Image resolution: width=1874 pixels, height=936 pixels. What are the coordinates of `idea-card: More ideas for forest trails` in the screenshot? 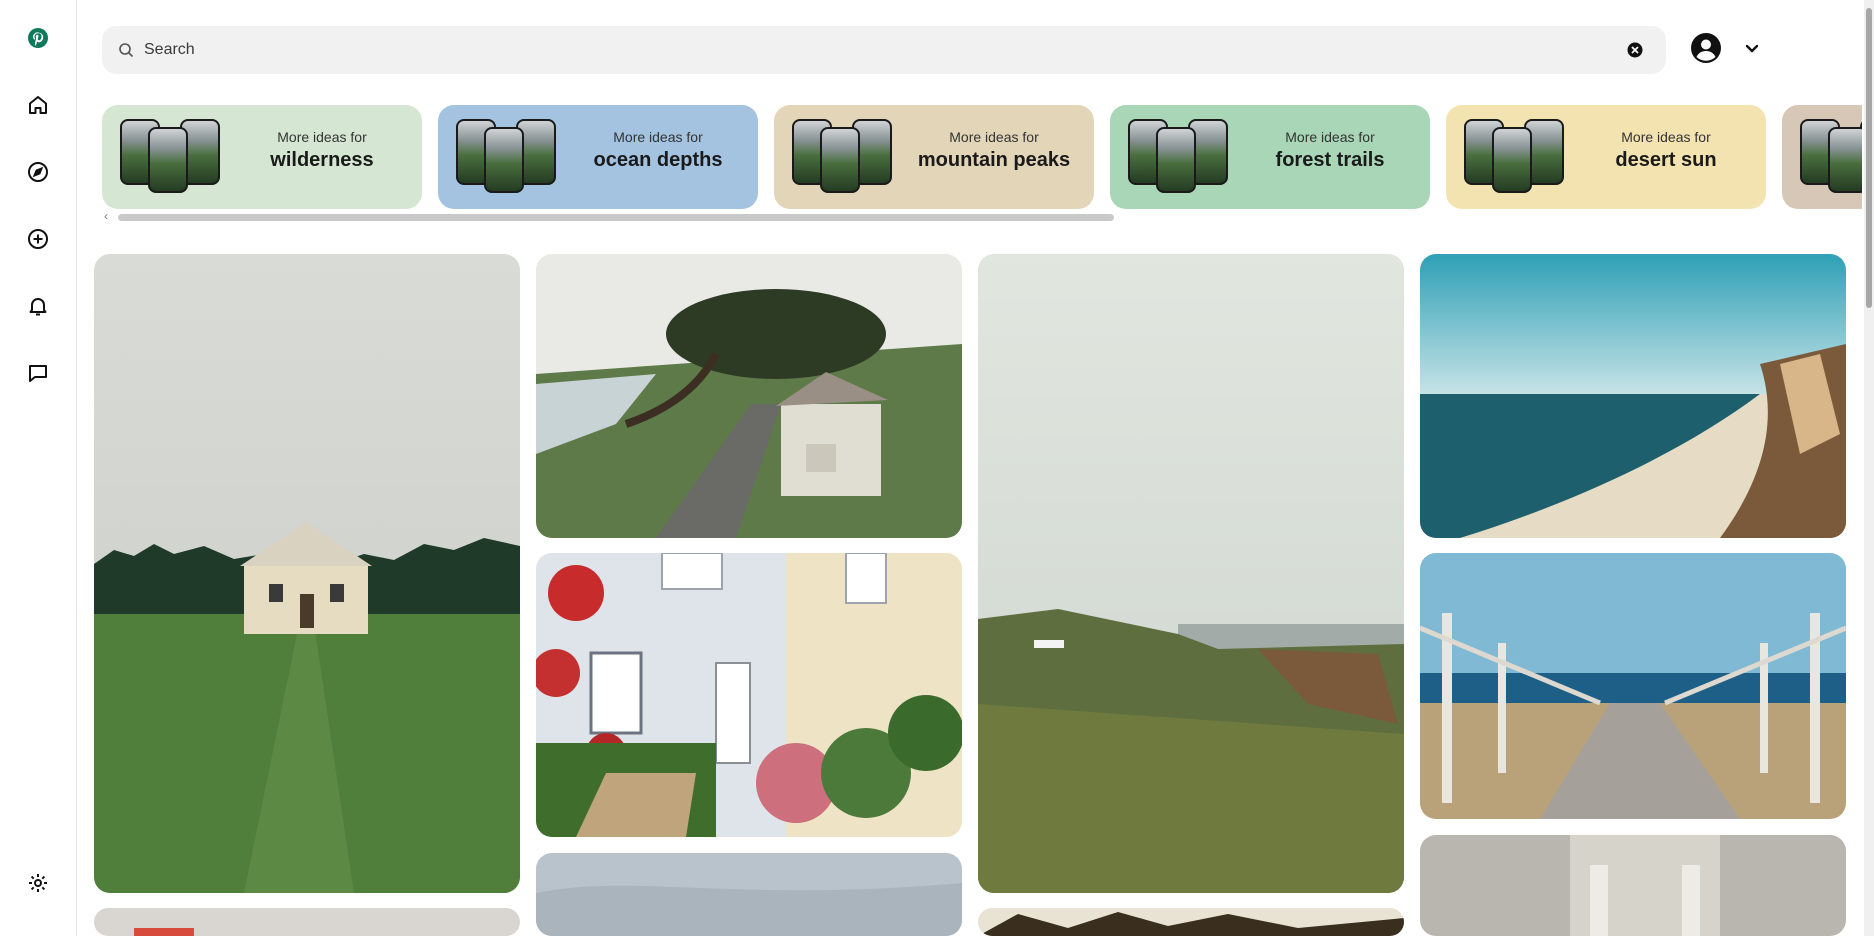 It's located at (1270, 157).